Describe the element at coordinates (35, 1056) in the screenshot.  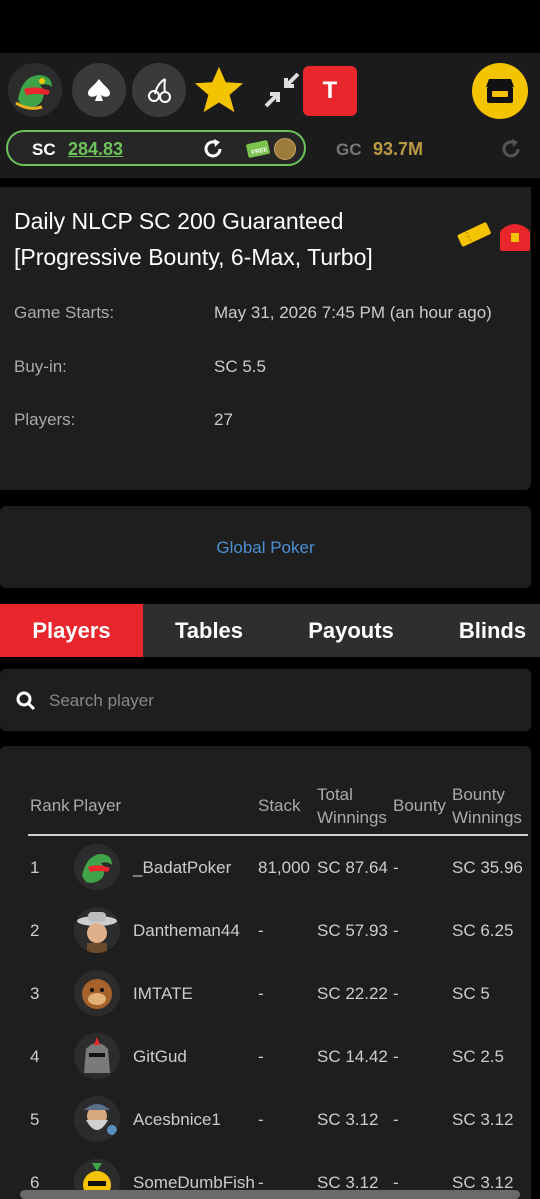
I see `rank-cell: 4` at that location.